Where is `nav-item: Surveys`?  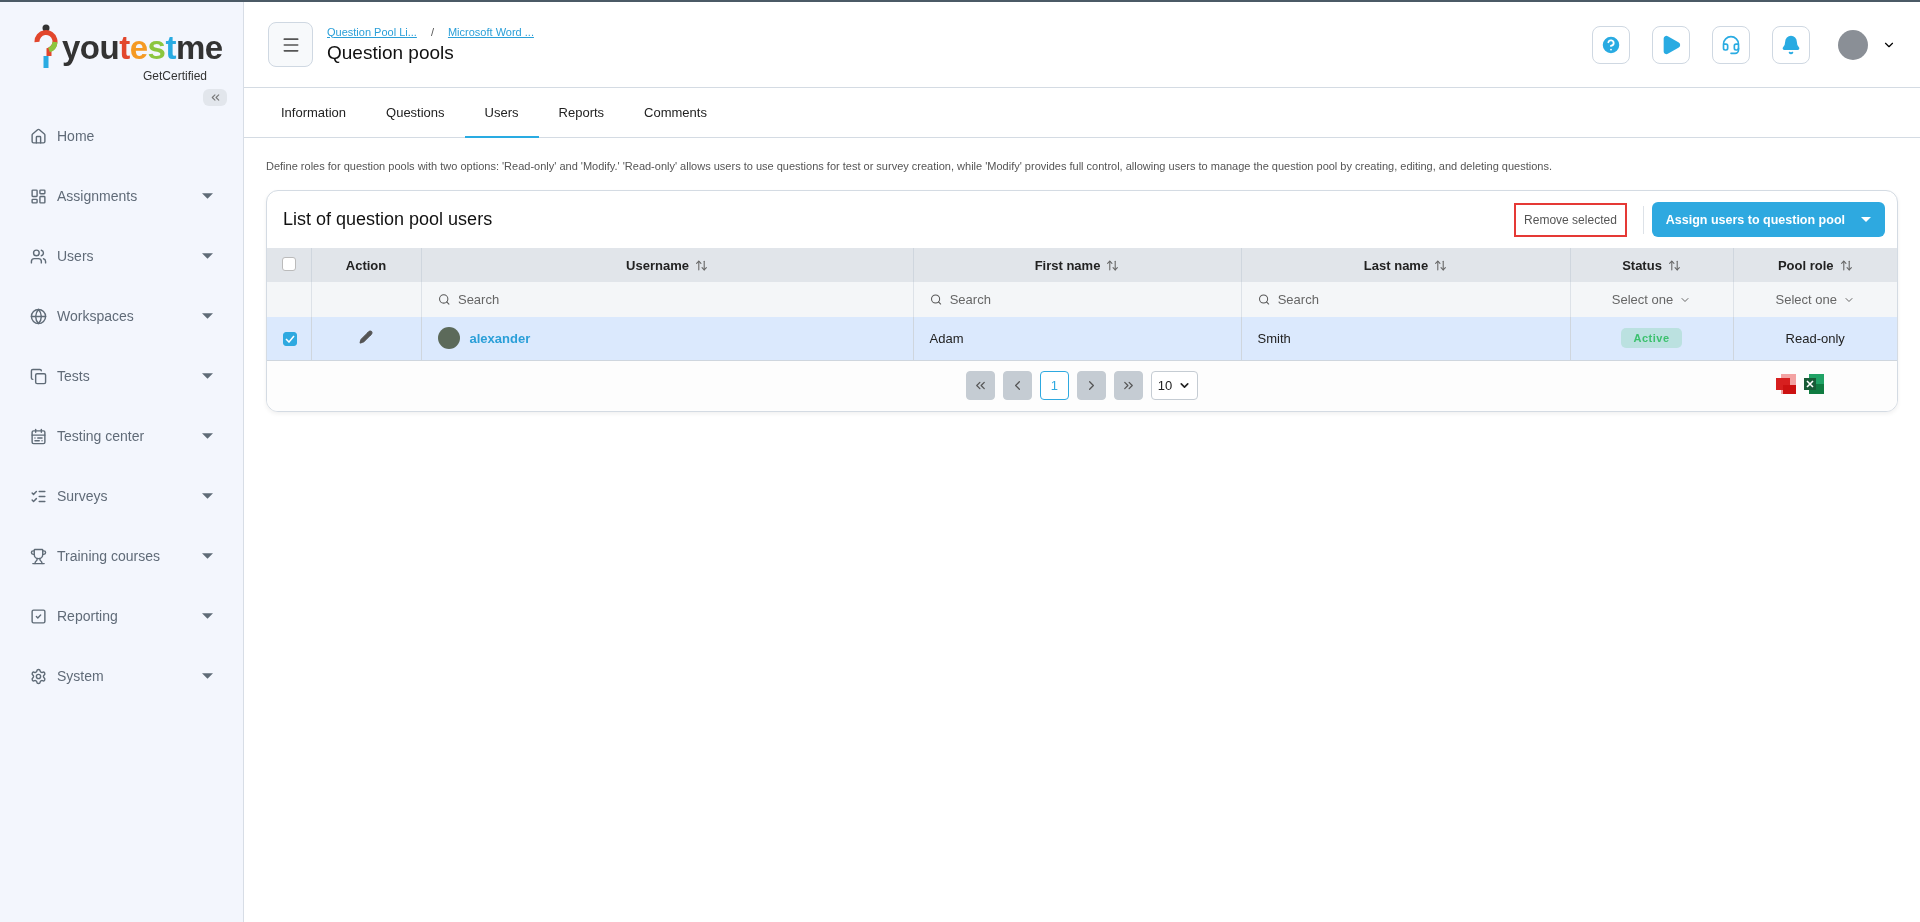
nav-item: Surveys is located at coordinates (121, 496).